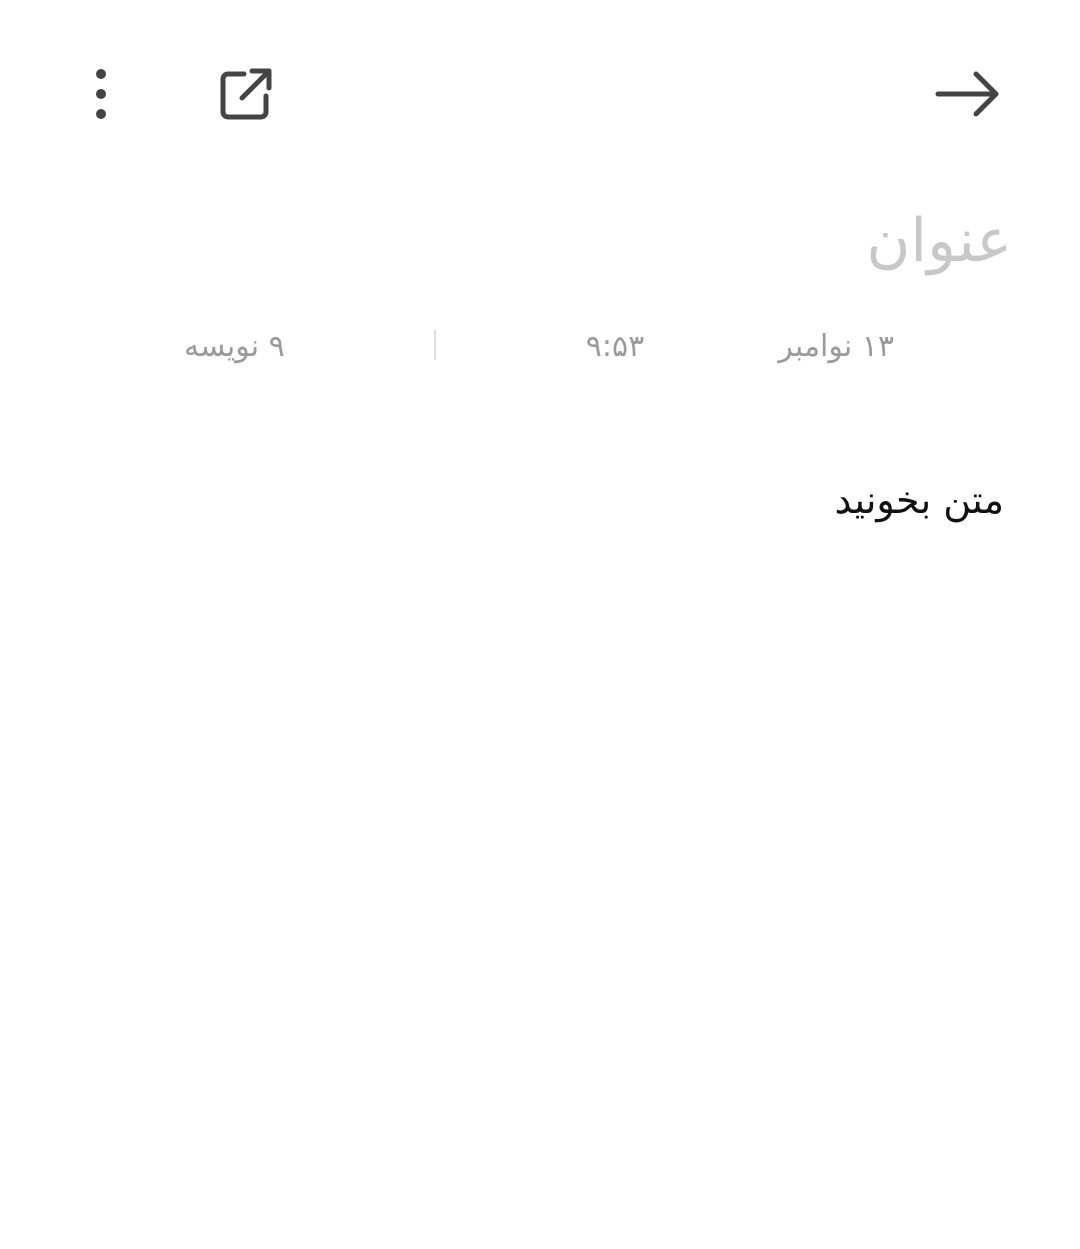  I want to click on open-external-button, so click(246, 94).